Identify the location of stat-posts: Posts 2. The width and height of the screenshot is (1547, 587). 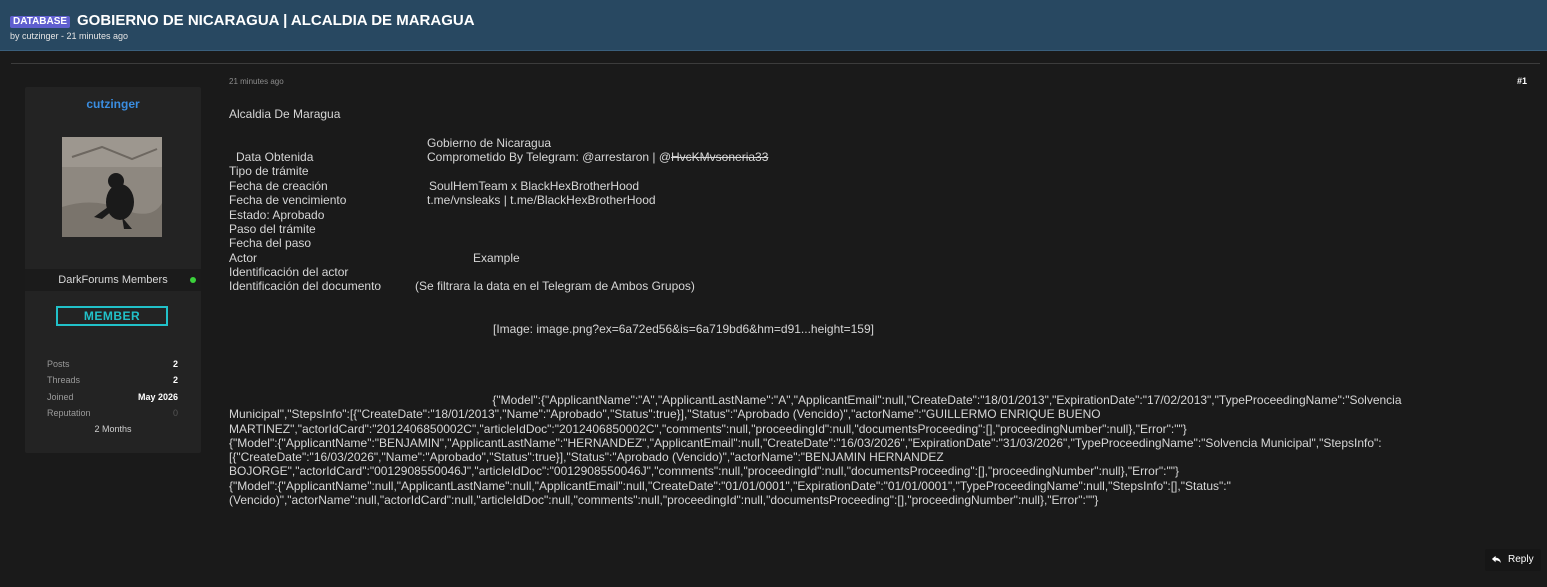
(112, 366).